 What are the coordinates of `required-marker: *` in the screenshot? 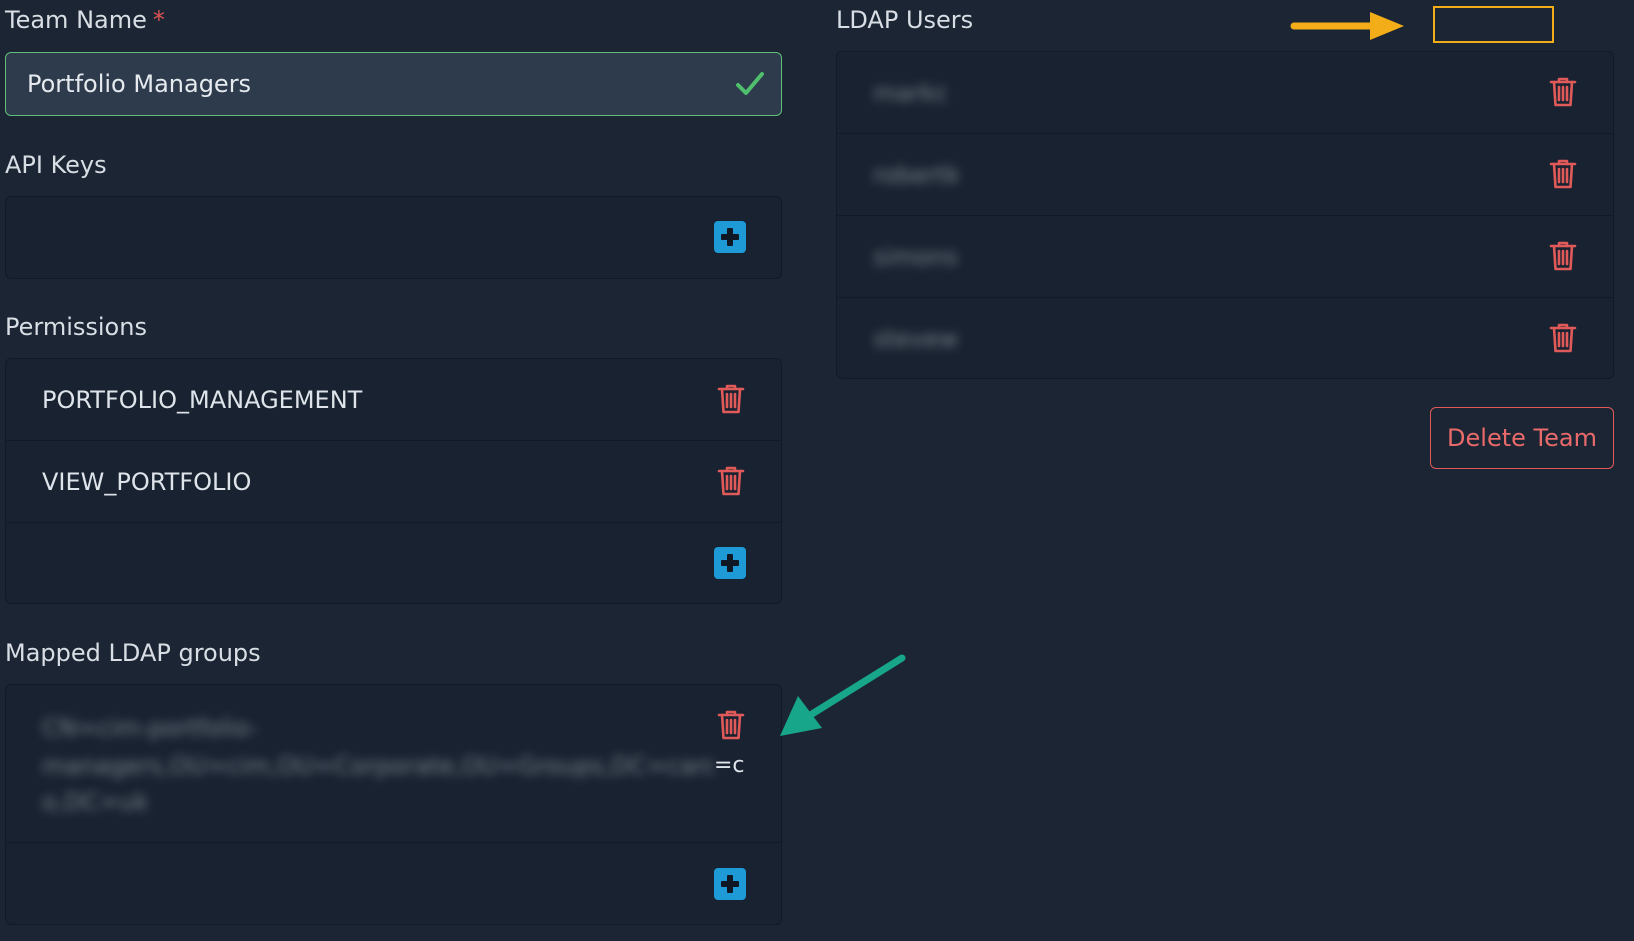 It's located at (158, 20).